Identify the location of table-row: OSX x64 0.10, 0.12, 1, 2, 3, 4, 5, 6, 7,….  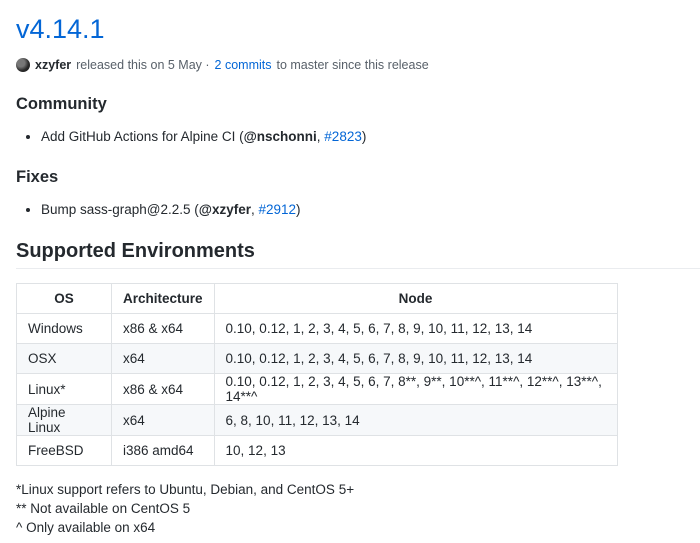
(317, 358).